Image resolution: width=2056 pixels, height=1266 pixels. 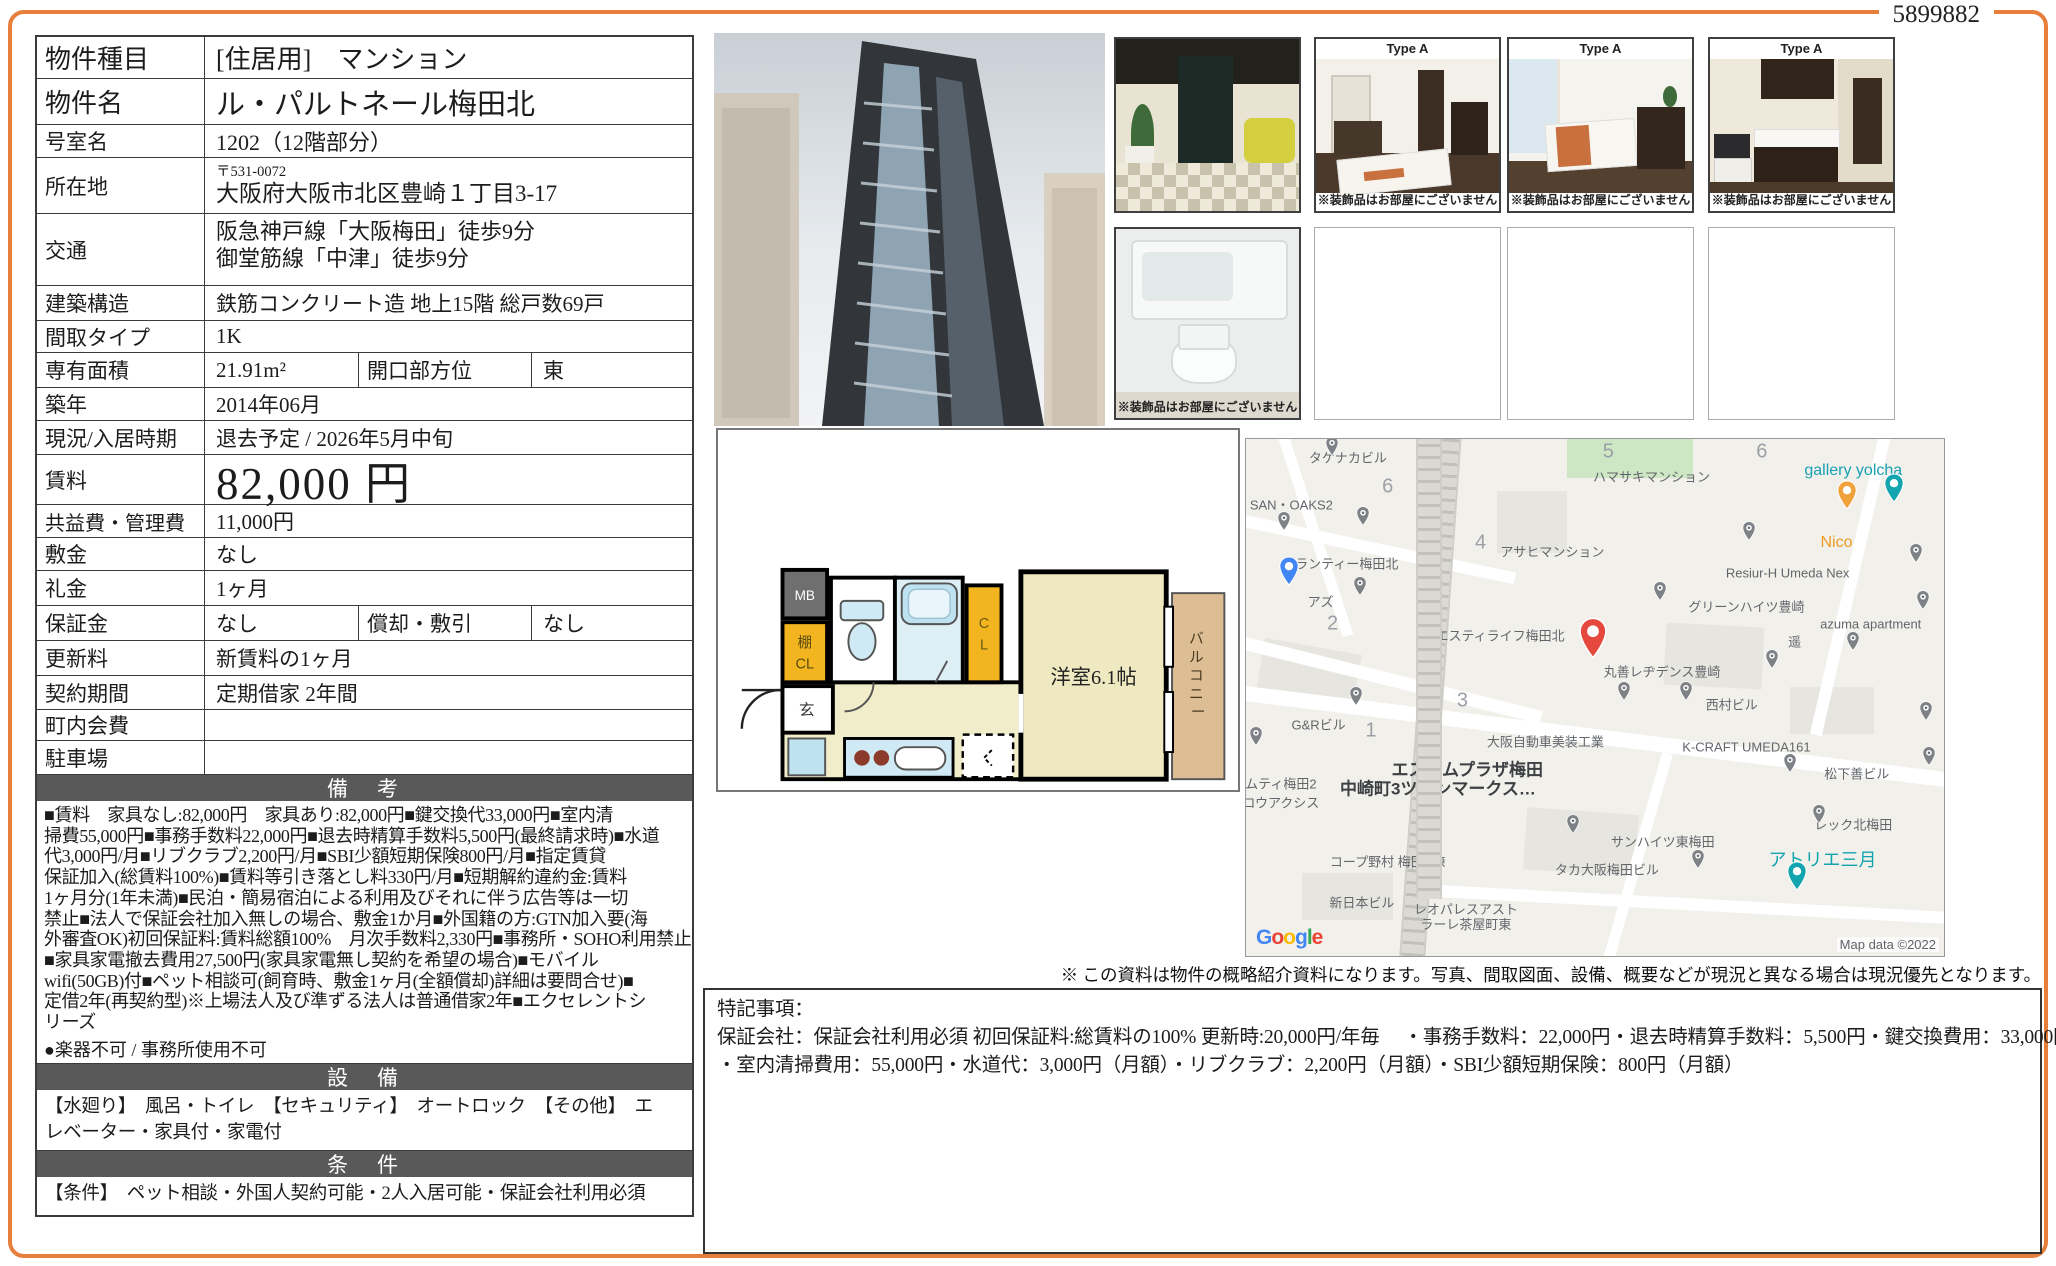 What do you see at coordinates (364, 520) in the screenshot?
I see `table-row: 共益費・管理費 11,000円` at bounding box center [364, 520].